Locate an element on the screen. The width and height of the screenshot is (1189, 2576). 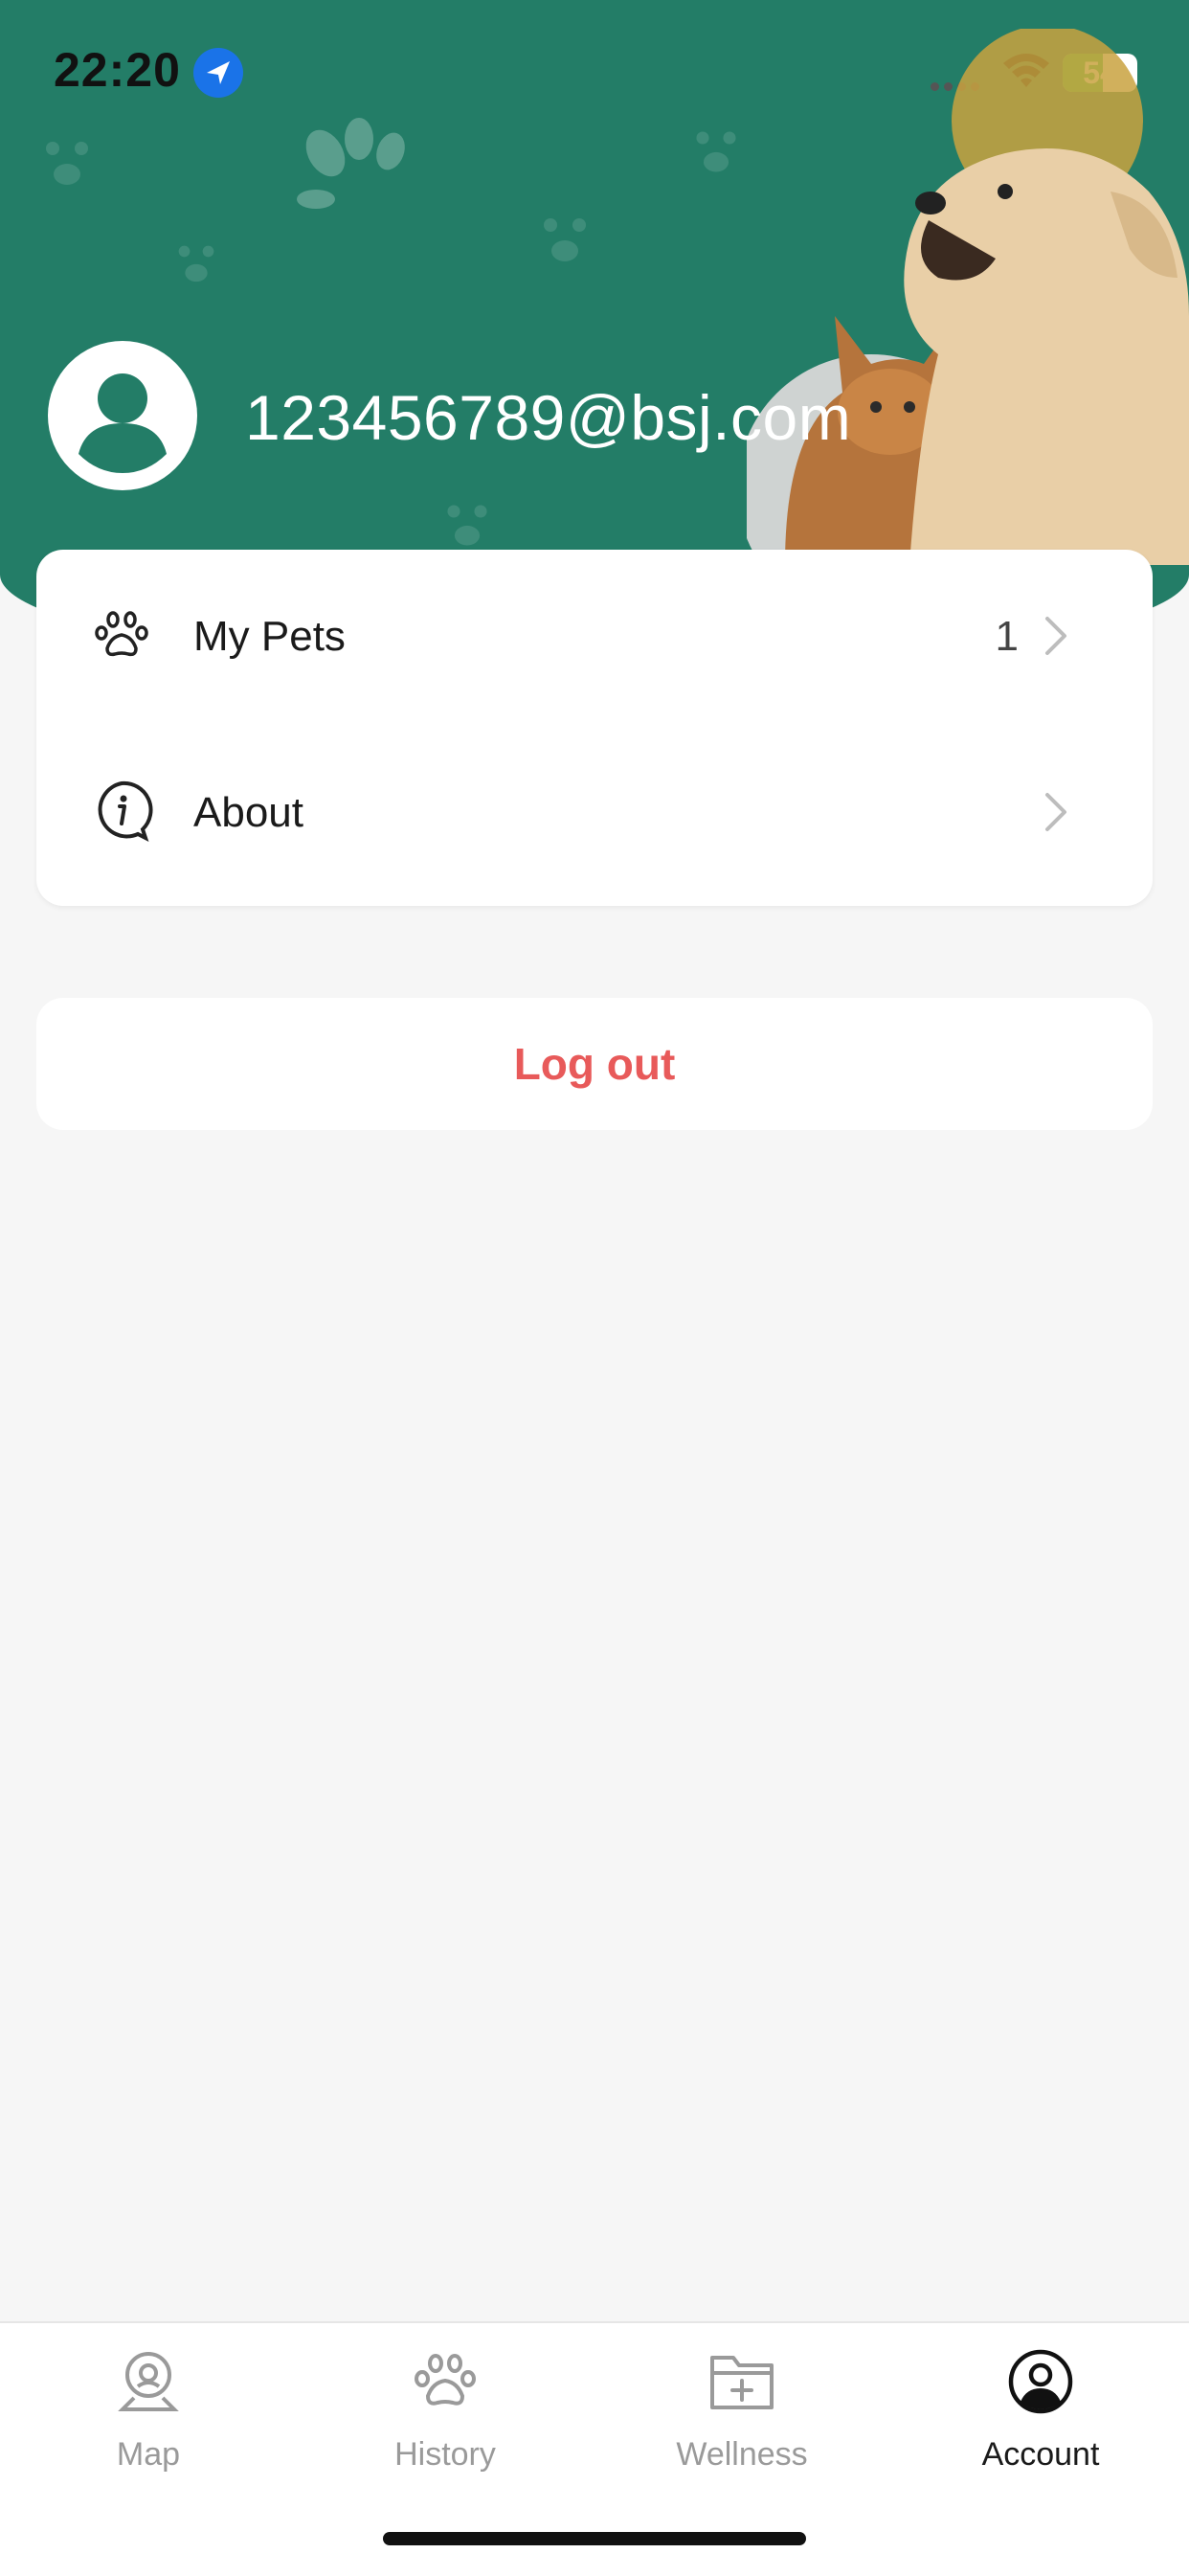
pets-illustration is located at coordinates (968, 297).